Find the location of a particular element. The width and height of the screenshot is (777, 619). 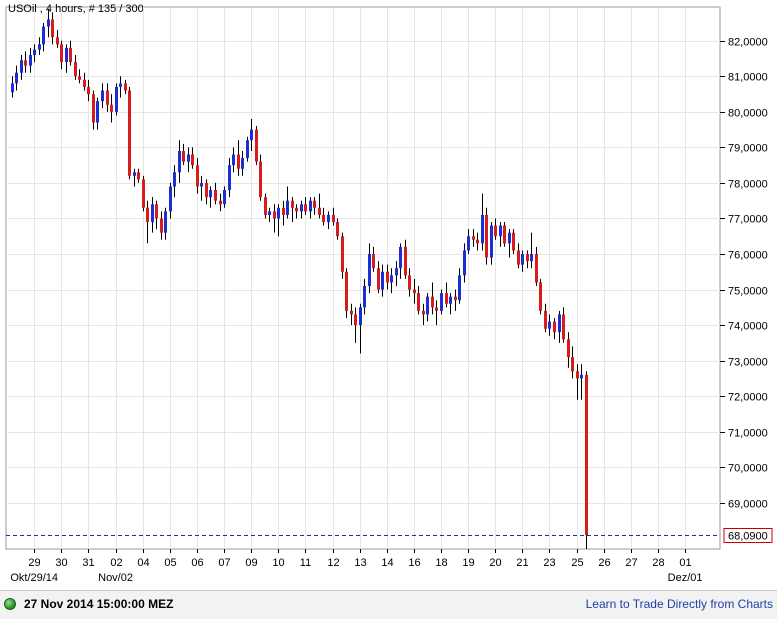

x-tick-label: 11 is located at coordinates (305, 563).